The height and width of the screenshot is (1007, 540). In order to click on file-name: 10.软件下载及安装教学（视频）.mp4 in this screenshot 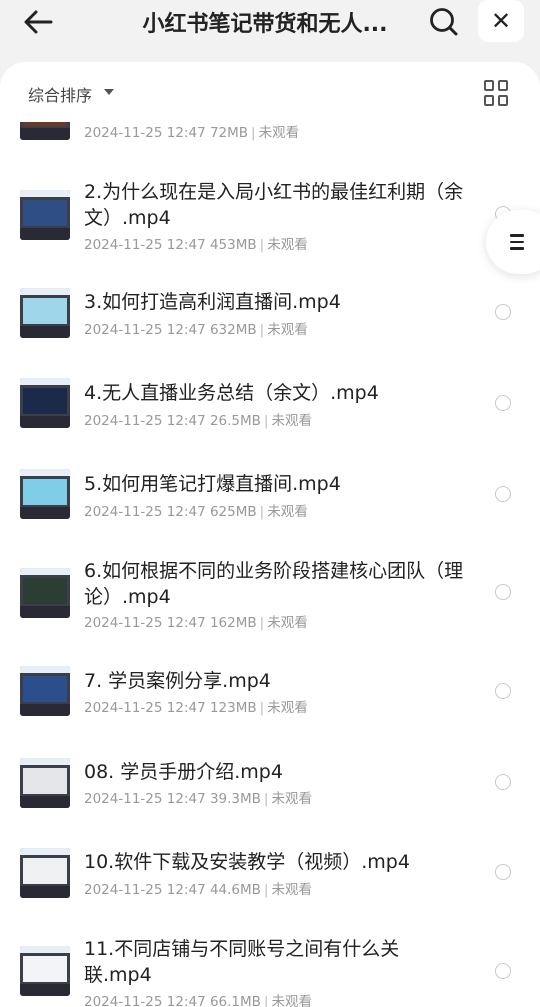, I will do `click(247, 862)`.